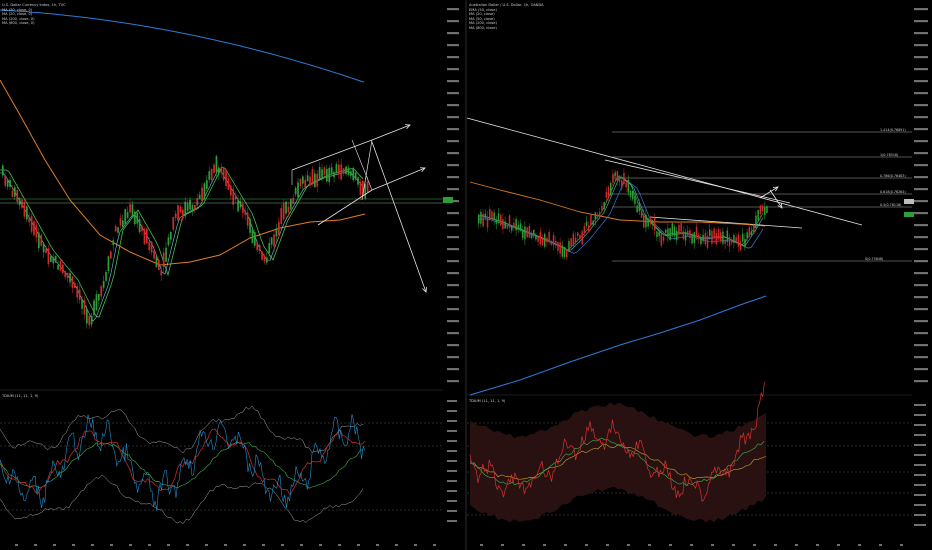 The image size is (932, 550). Describe the element at coordinates (893, 130) in the screenshot. I see `fib-level-label: 1.414(0.76891)` at that location.